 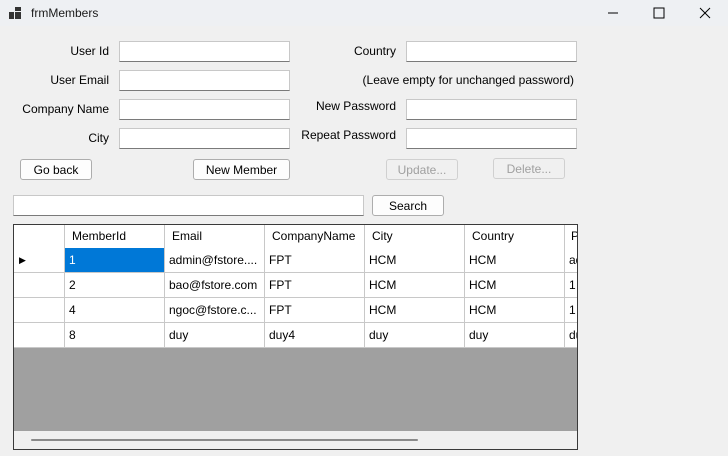 I want to click on table-cell: 4, so click(x=115, y=310).